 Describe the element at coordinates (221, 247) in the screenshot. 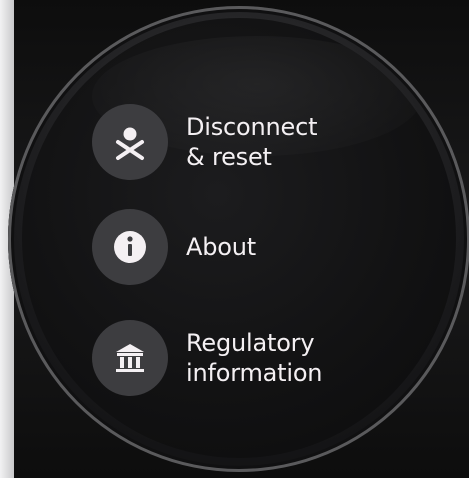

I see `menu-item-label: About` at that location.